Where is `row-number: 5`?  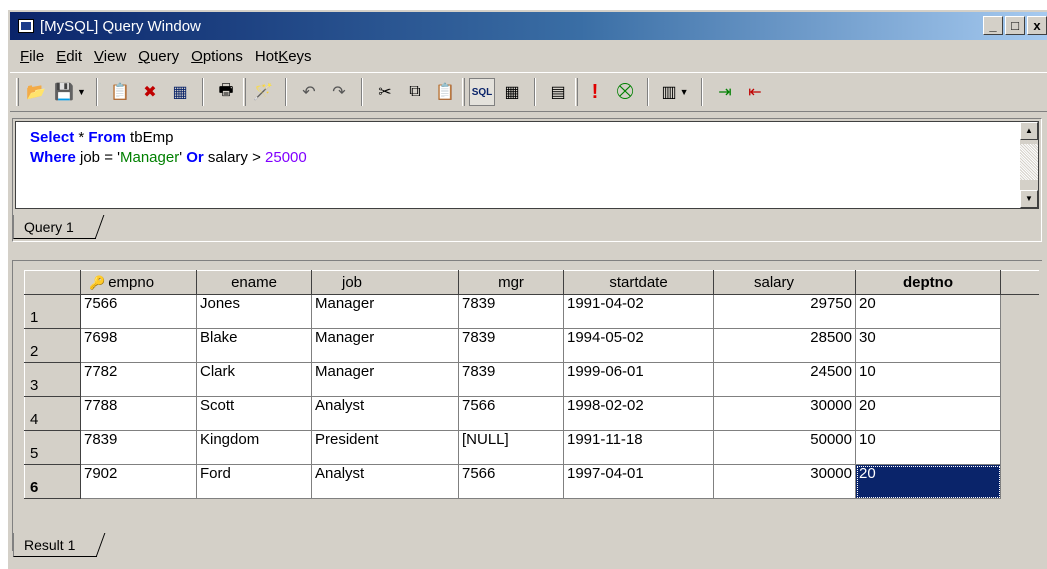 row-number: 5 is located at coordinates (52, 447).